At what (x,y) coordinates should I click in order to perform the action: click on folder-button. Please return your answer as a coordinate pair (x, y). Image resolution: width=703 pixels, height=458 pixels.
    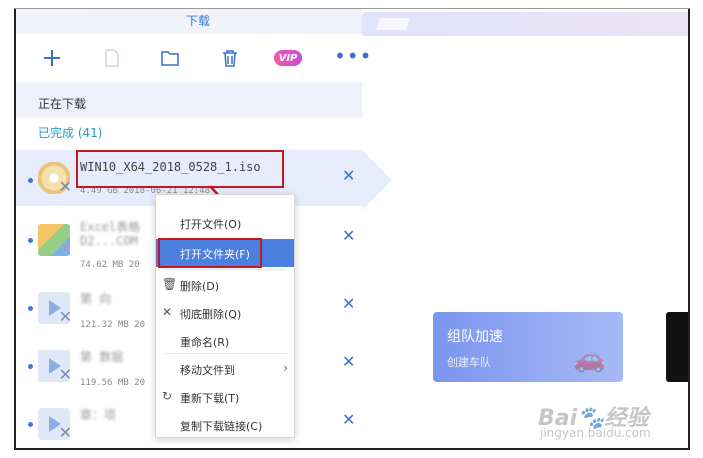
    Looking at the image, I should click on (170, 58).